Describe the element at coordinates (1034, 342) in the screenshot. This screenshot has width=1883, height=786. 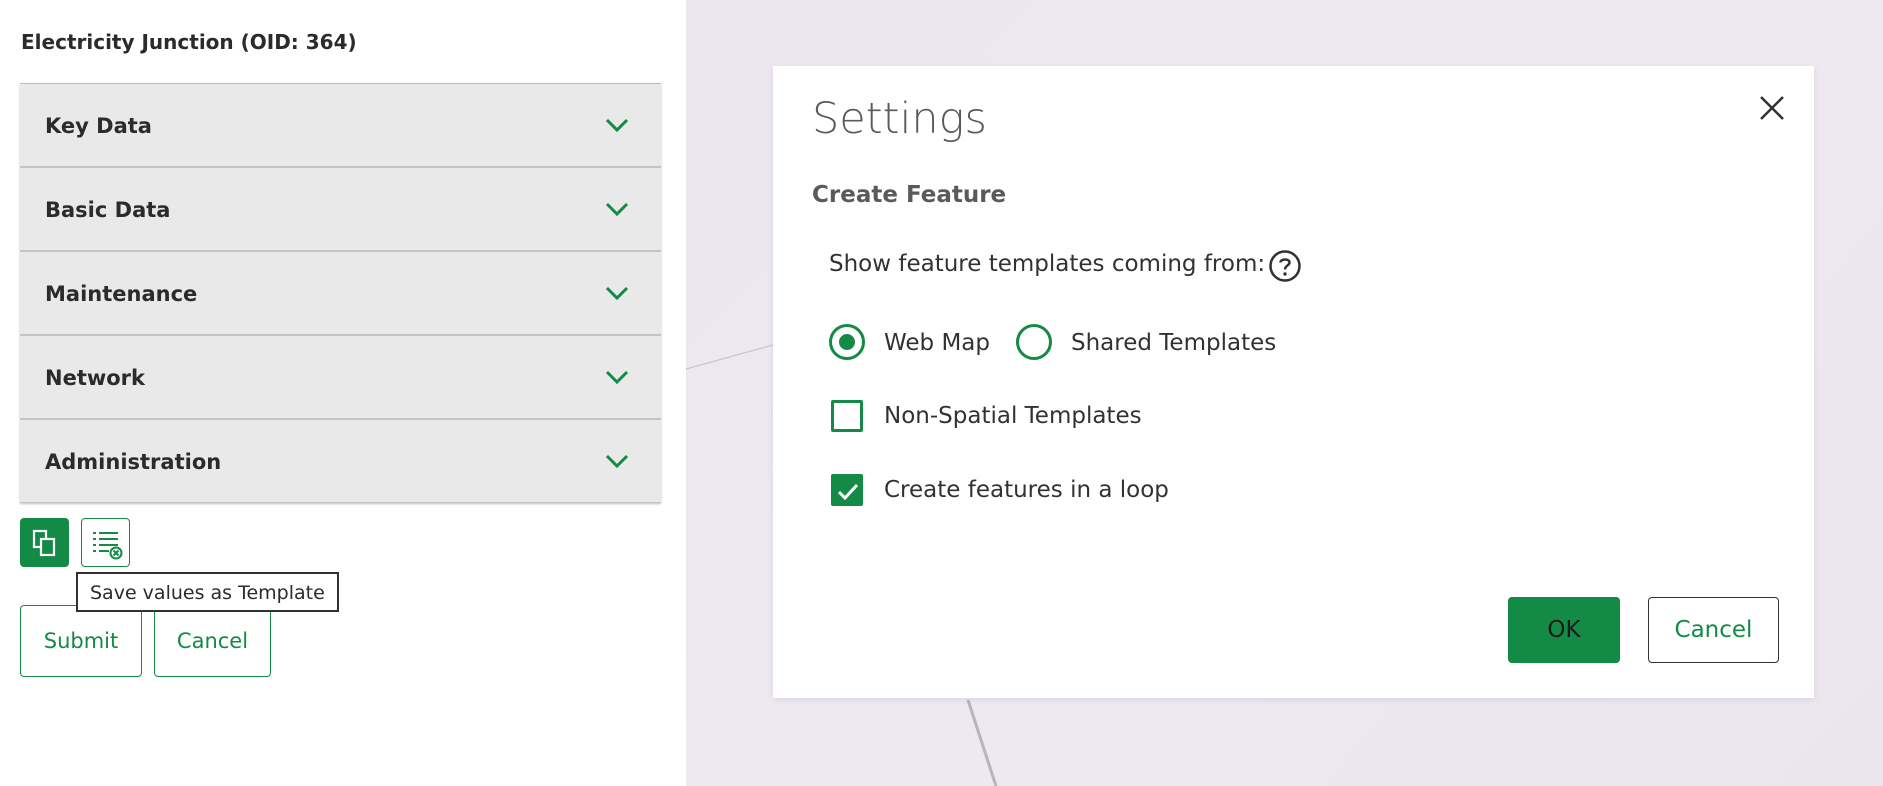
I see `radio-shared-templates` at that location.